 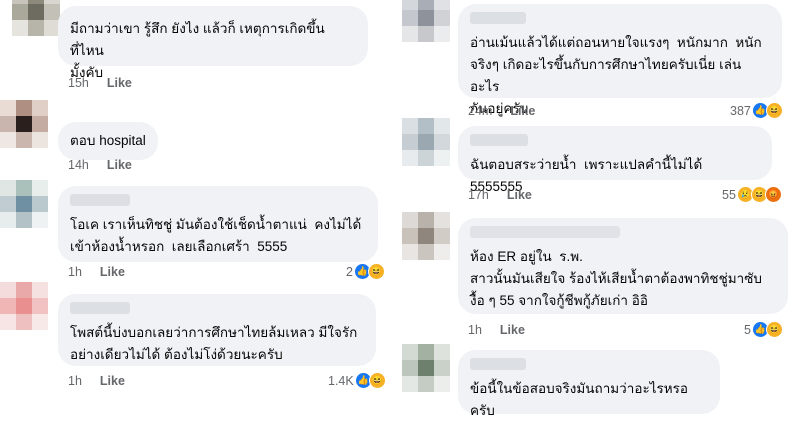 I want to click on comment-meta: 14h Like, so click(x=100, y=165).